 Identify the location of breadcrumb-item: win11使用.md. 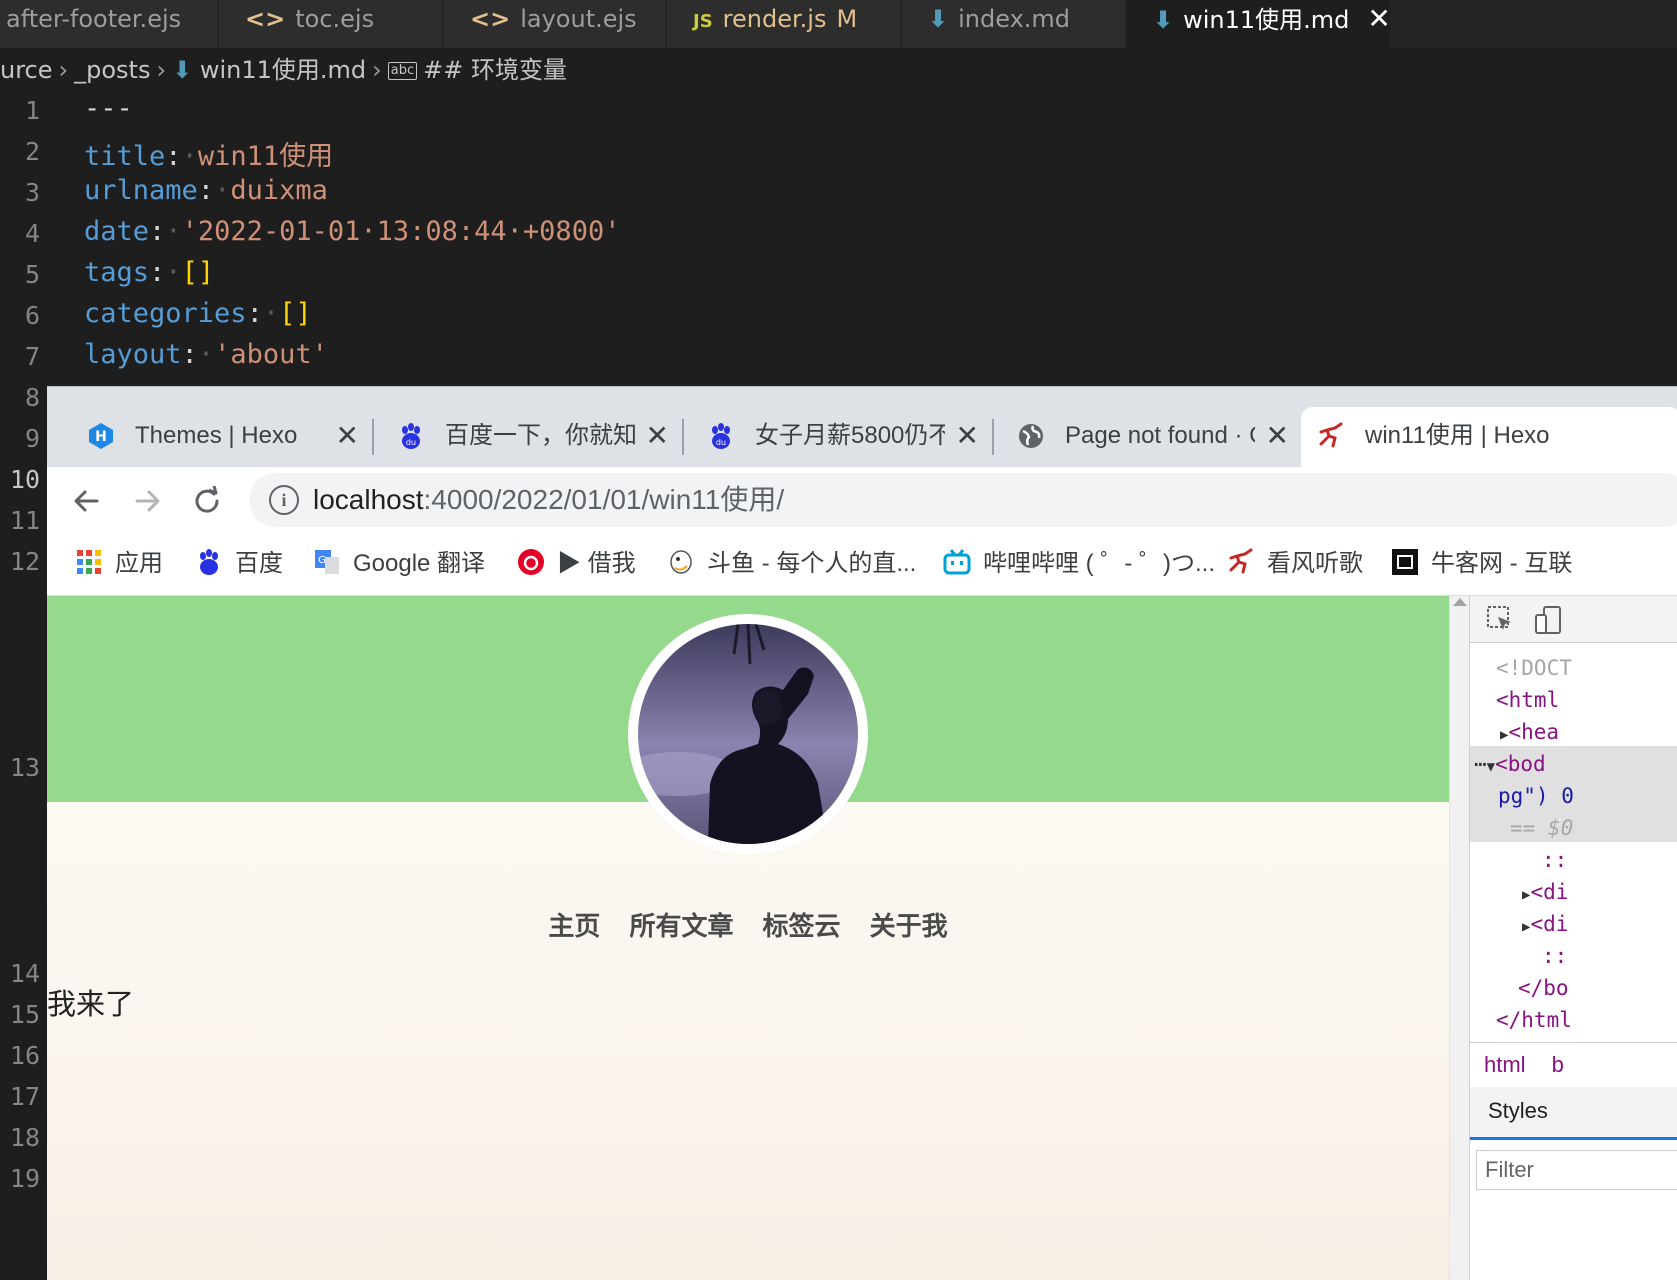
(283, 70).